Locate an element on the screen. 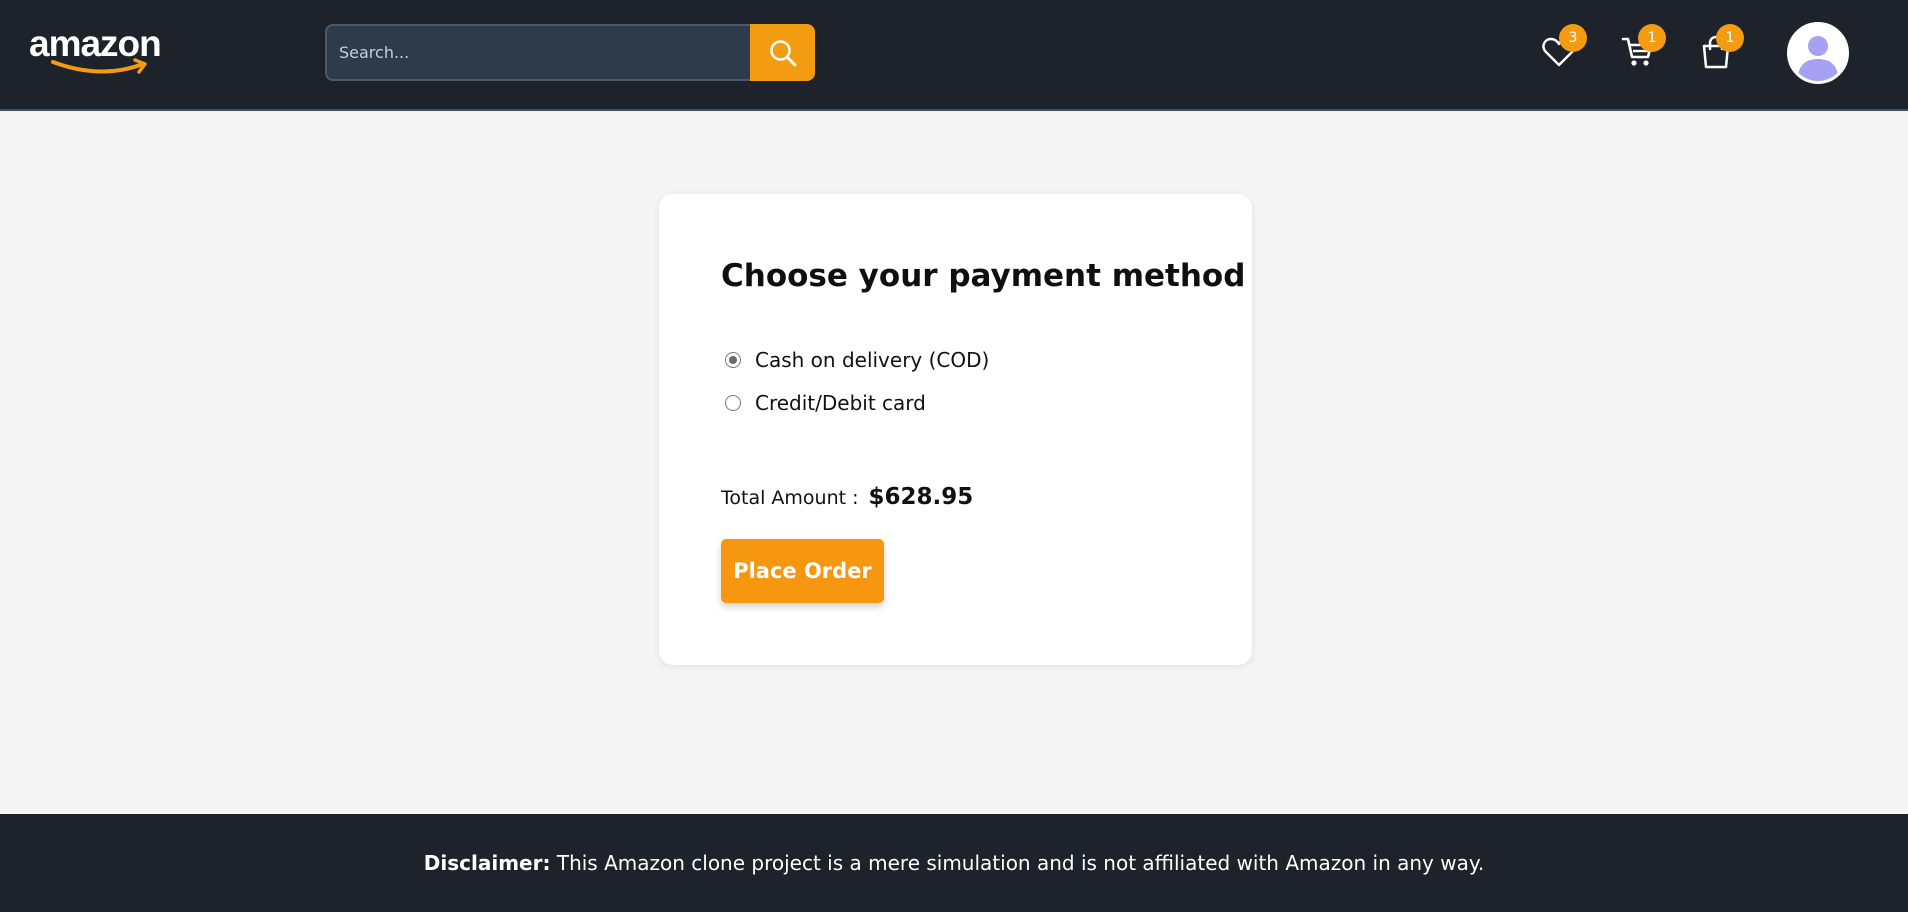  disclaimer-label: Disclaimer: is located at coordinates (487, 863).